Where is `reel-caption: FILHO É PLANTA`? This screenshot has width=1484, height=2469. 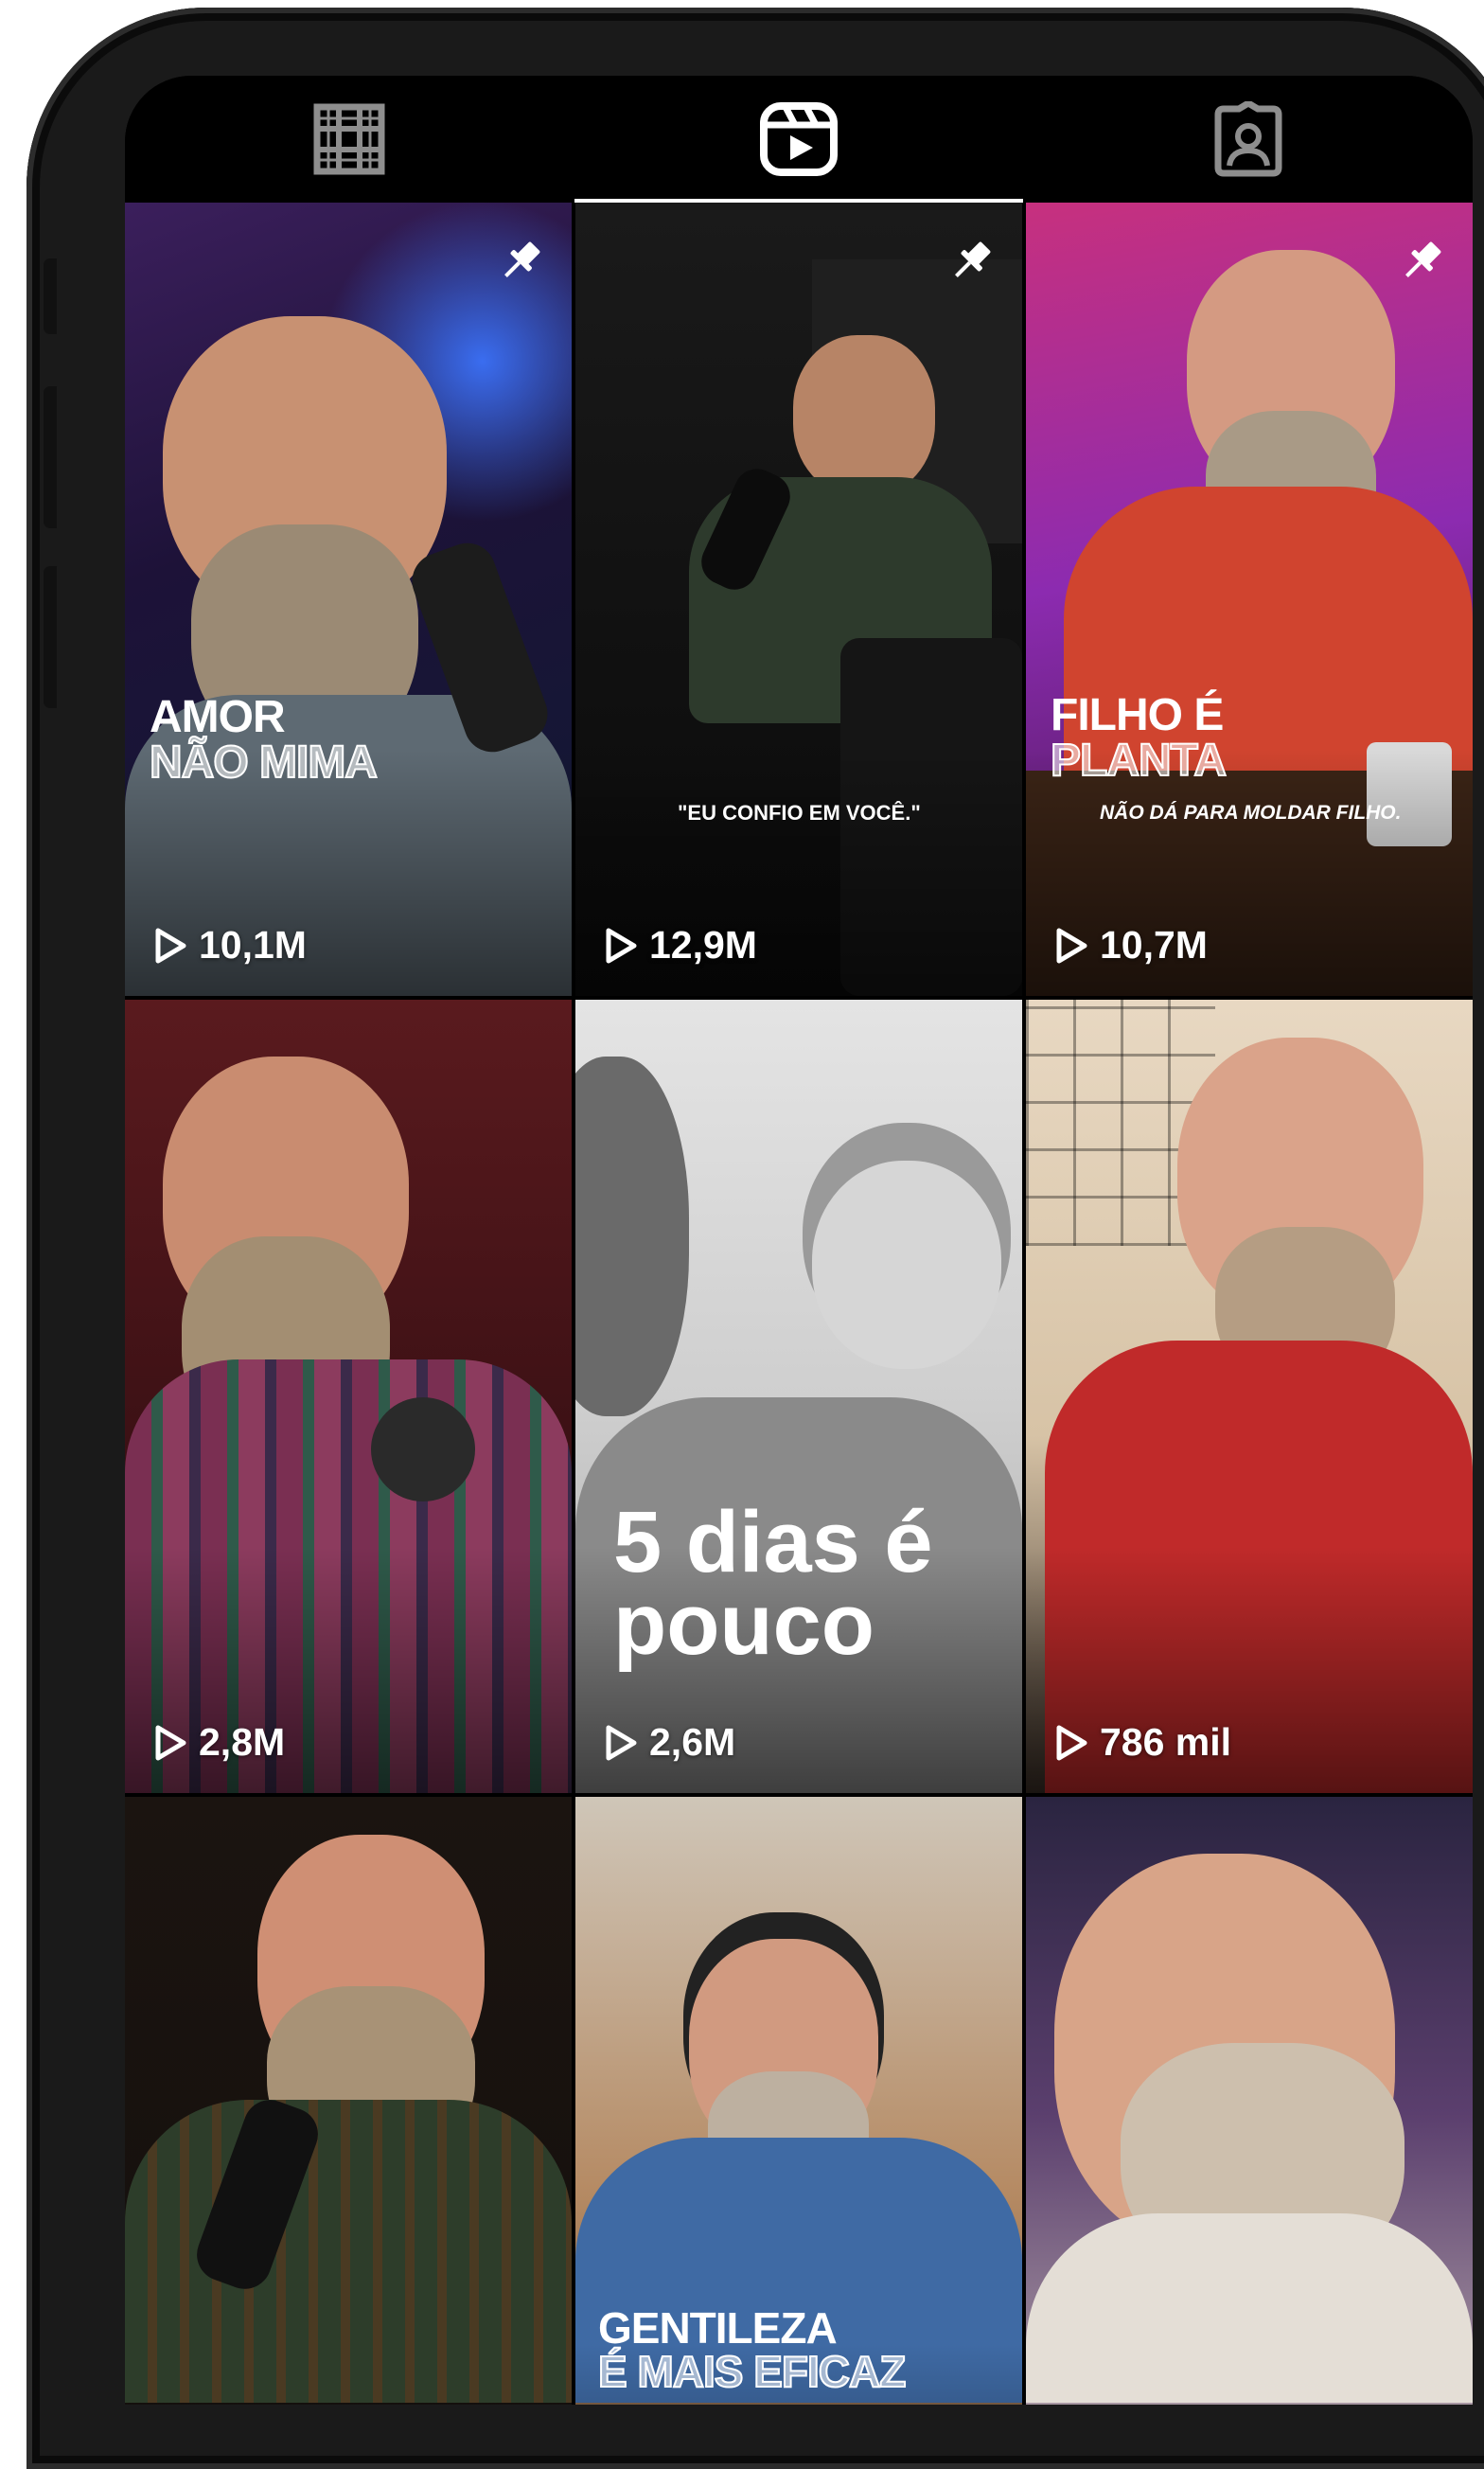
reel-caption: FILHO É PLANTA is located at coordinates (1139, 738).